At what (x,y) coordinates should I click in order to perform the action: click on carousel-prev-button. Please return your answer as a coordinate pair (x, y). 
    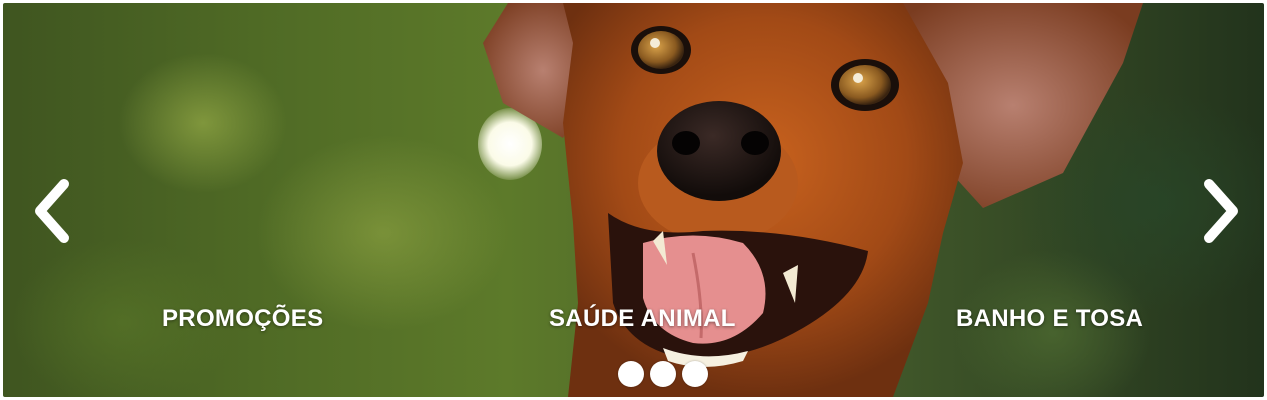
    Looking at the image, I should click on (51, 211).